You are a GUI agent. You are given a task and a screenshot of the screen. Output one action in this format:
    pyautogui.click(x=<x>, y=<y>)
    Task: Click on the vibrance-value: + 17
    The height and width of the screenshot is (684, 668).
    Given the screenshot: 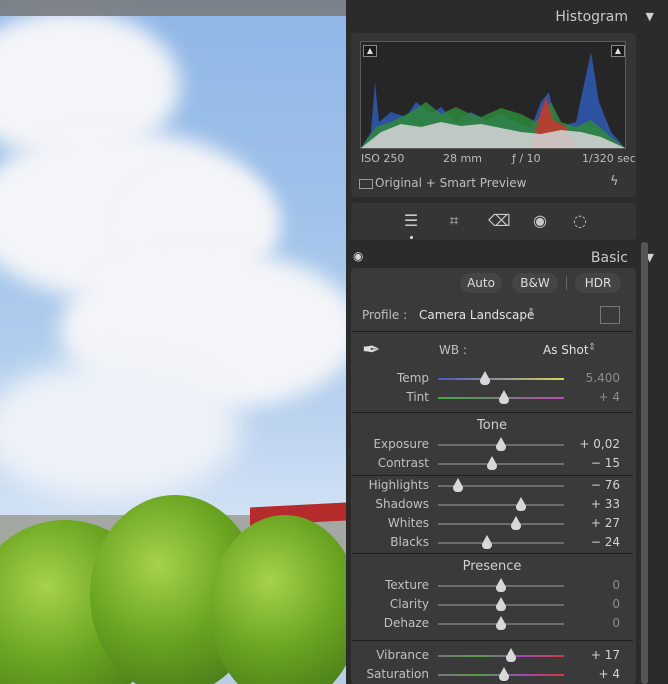 What is the action you would take?
    pyautogui.click(x=590, y=655)
    